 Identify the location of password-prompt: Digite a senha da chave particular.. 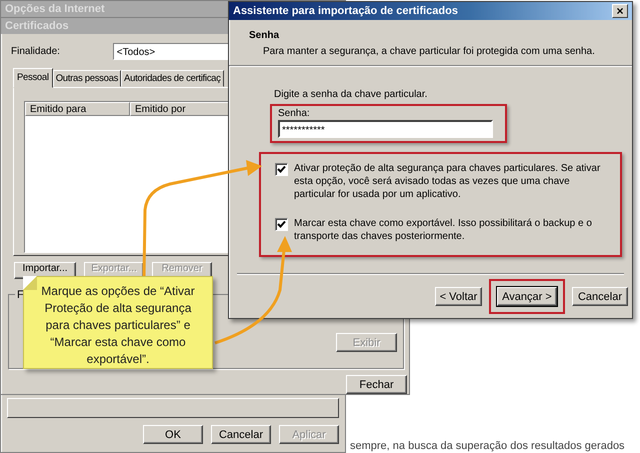
(351, 94).